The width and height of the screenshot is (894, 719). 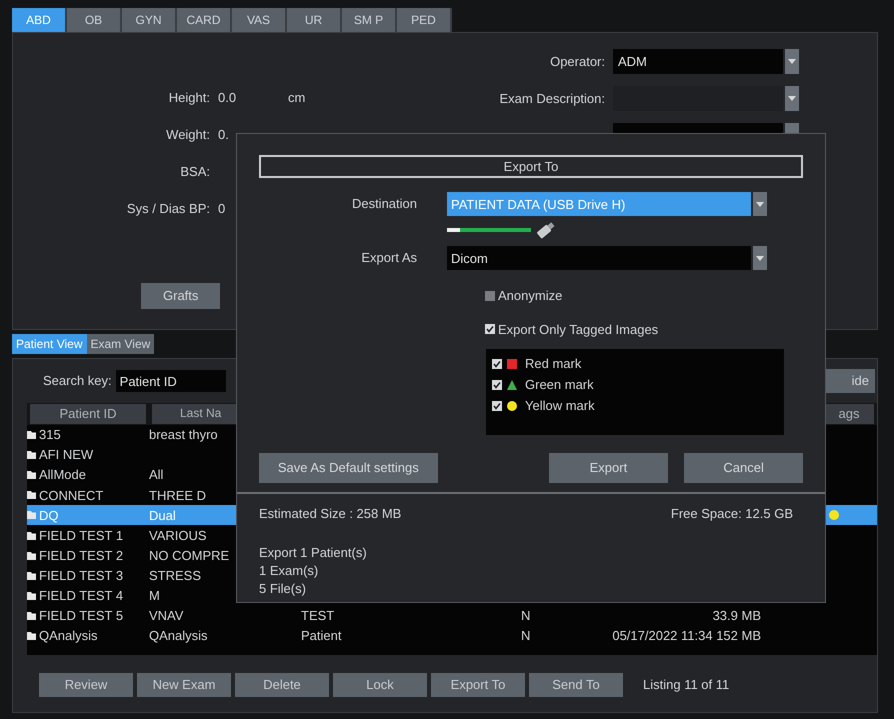 I want to click on field-value: 0., so click(x=224, y=135).